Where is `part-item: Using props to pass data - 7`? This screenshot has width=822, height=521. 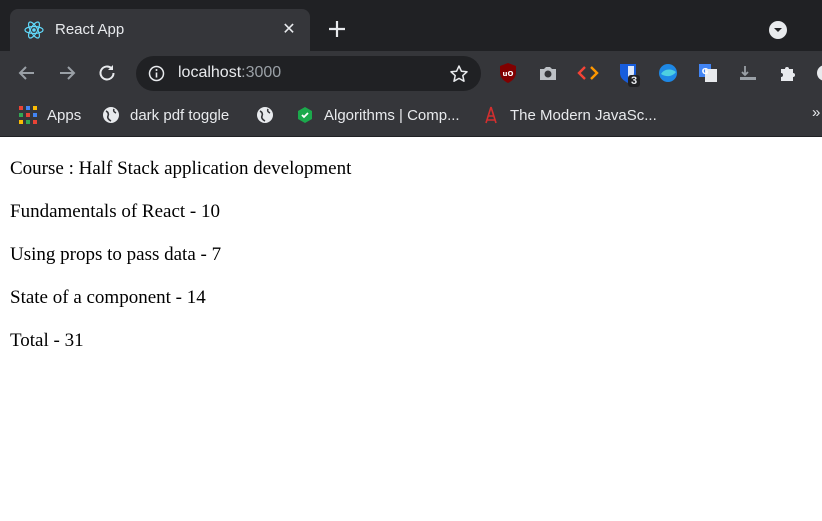
part-item: Using props to pass data - 7 is located at coordinates (116, 254).